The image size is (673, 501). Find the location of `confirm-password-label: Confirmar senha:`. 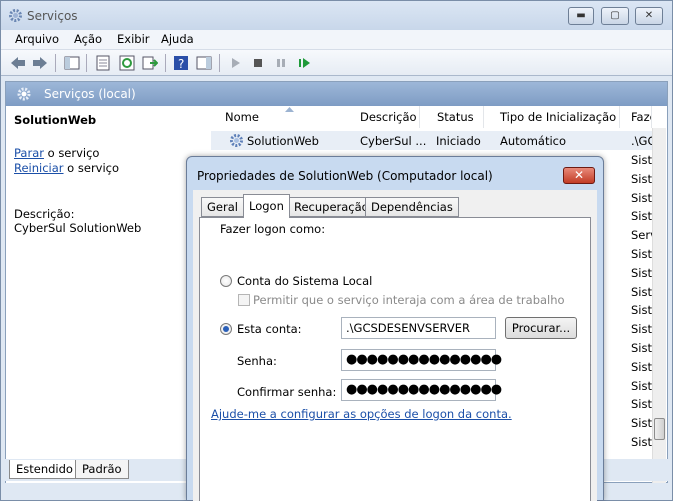

confirm-password-label: Confirmar senha: is located at coordinates (287, 392).